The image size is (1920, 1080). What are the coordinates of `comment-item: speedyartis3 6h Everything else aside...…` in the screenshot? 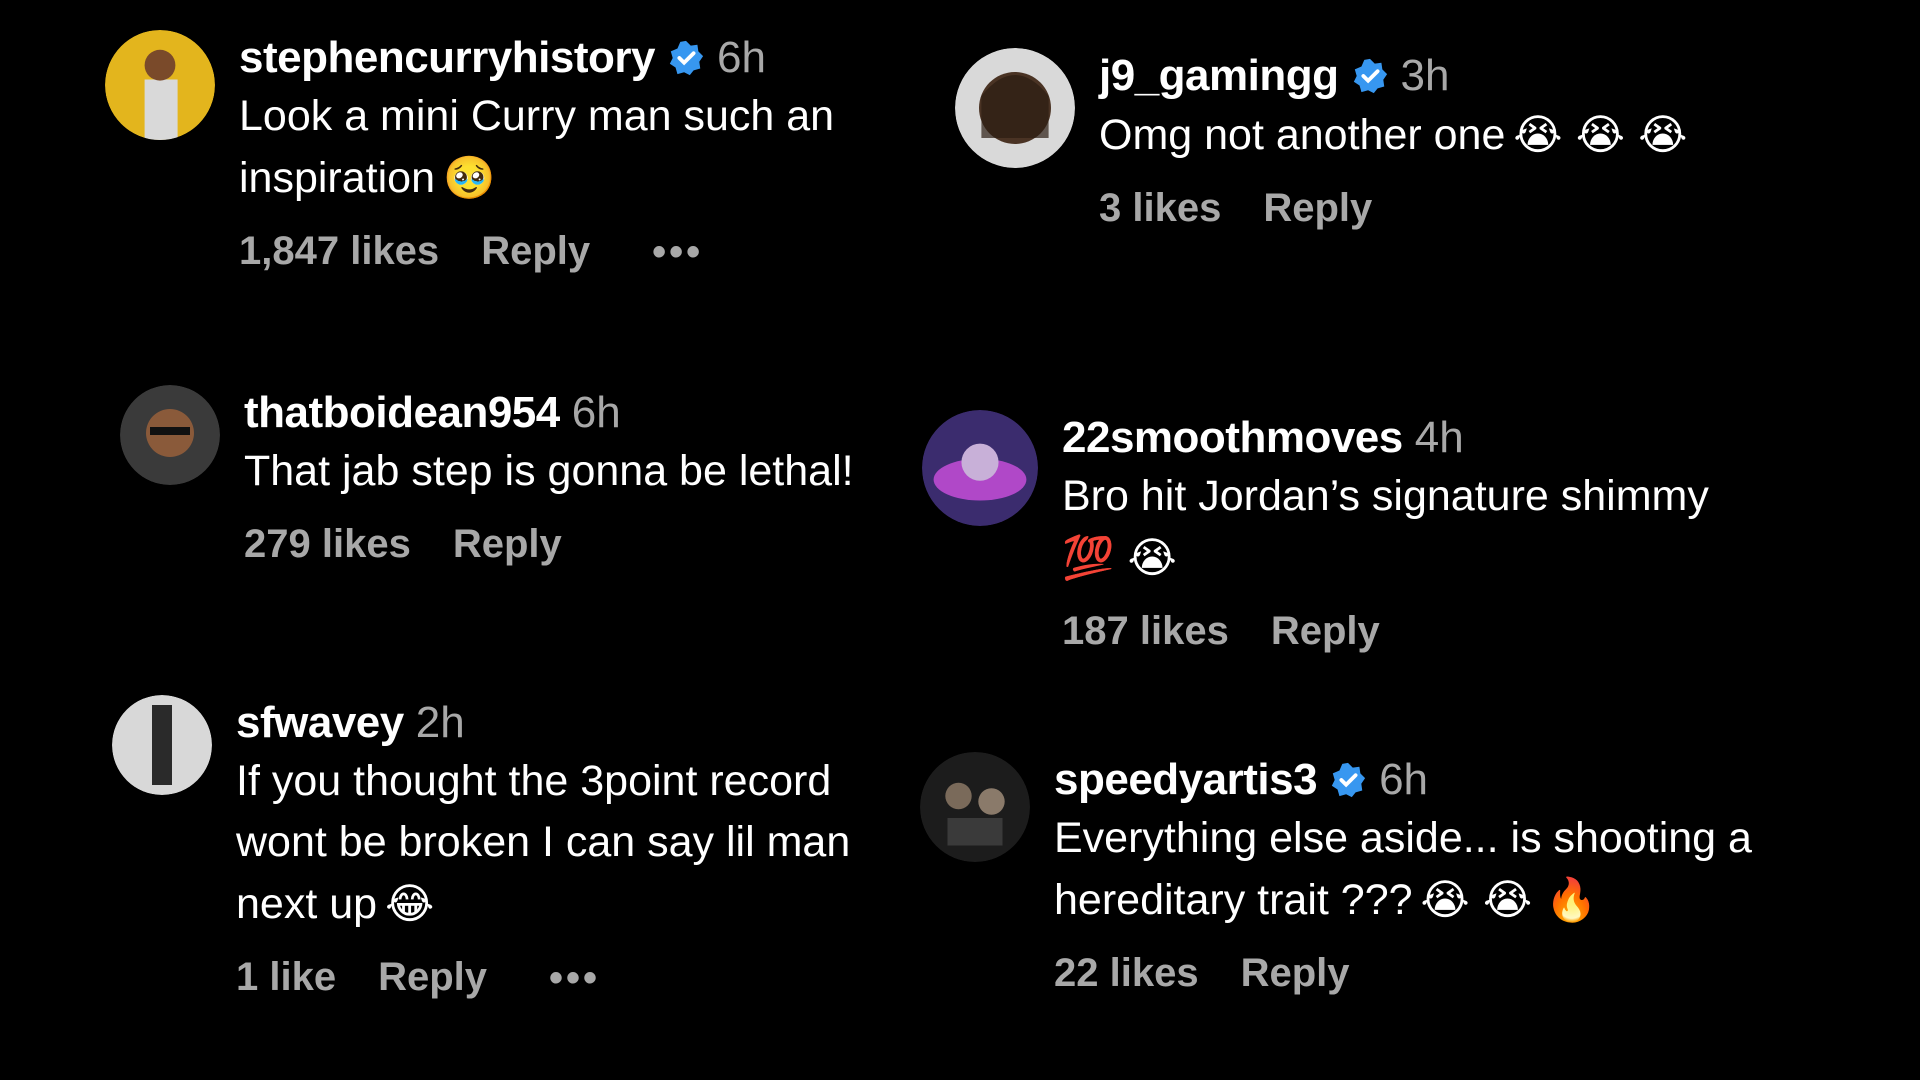 It's located at (1397, 874).